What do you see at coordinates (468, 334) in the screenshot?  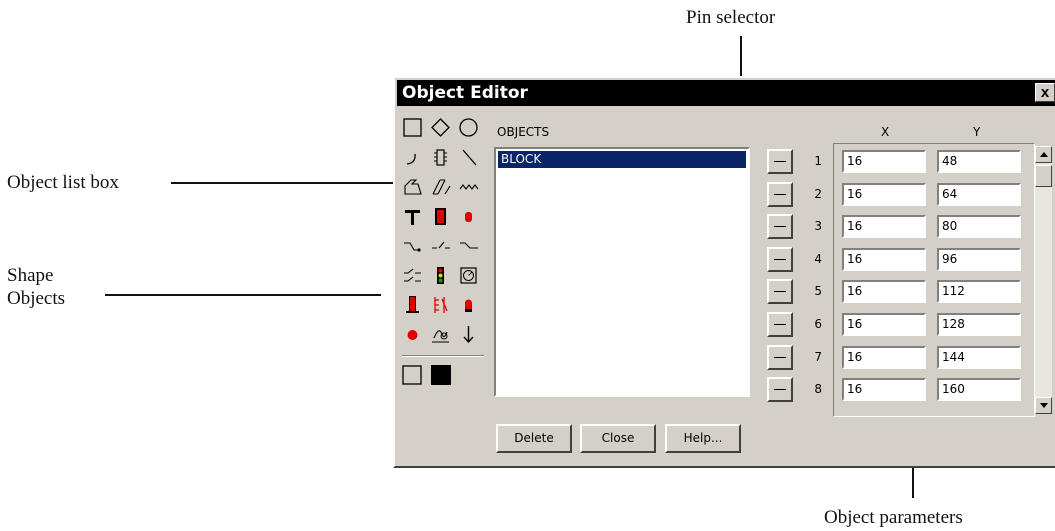 I see `arrow-down-icon` at bounding box center [468, 334].